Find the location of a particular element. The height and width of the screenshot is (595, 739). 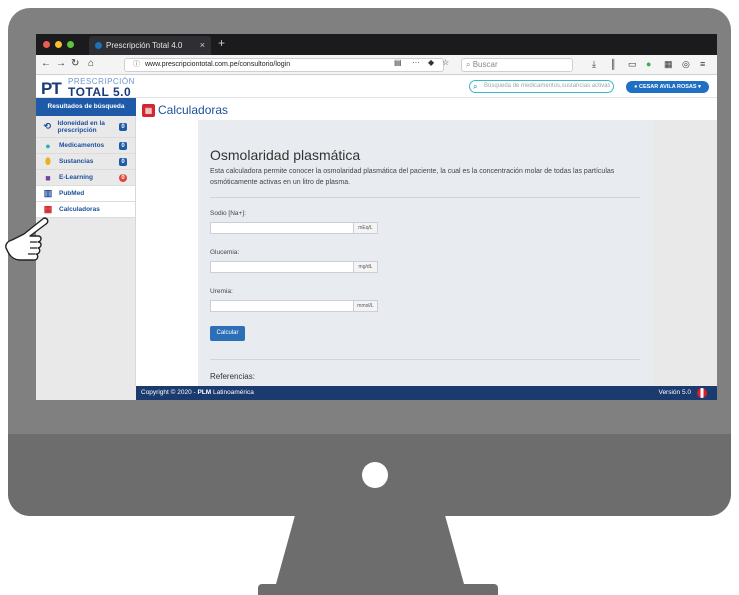

glucose-input is located at coordinates (282, 267).